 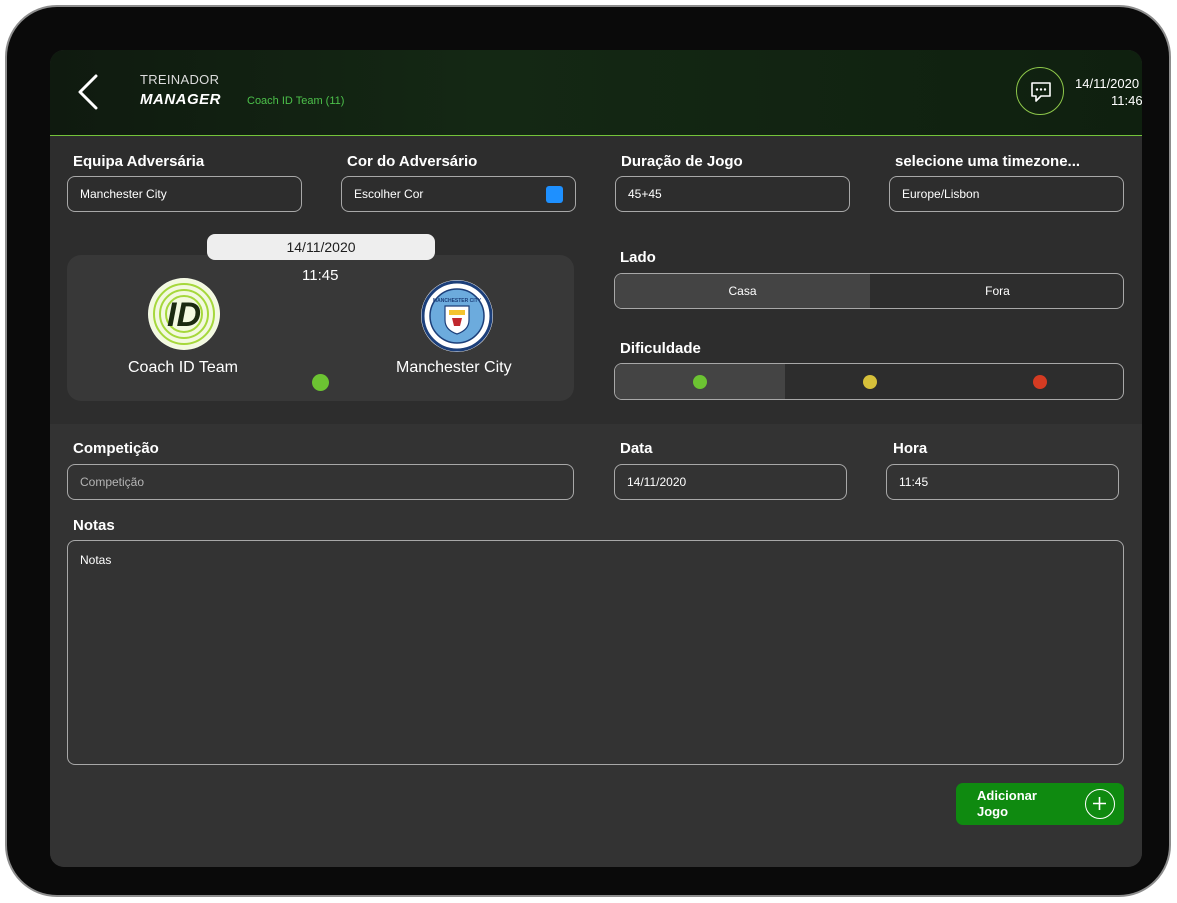 What do you see at coordinates (320, 382) in the screenshot?
I see `match-status-dot` at bounding box center [320, 382].